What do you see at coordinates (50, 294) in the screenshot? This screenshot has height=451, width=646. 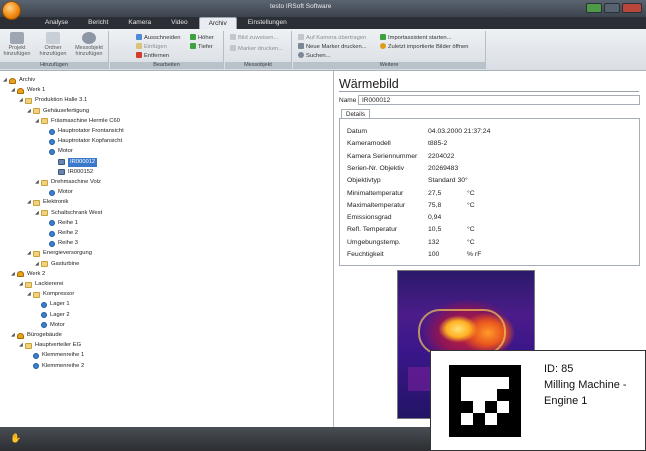 I see `tree-node: ◢ Kompressor` at bounding box center [50, 294].